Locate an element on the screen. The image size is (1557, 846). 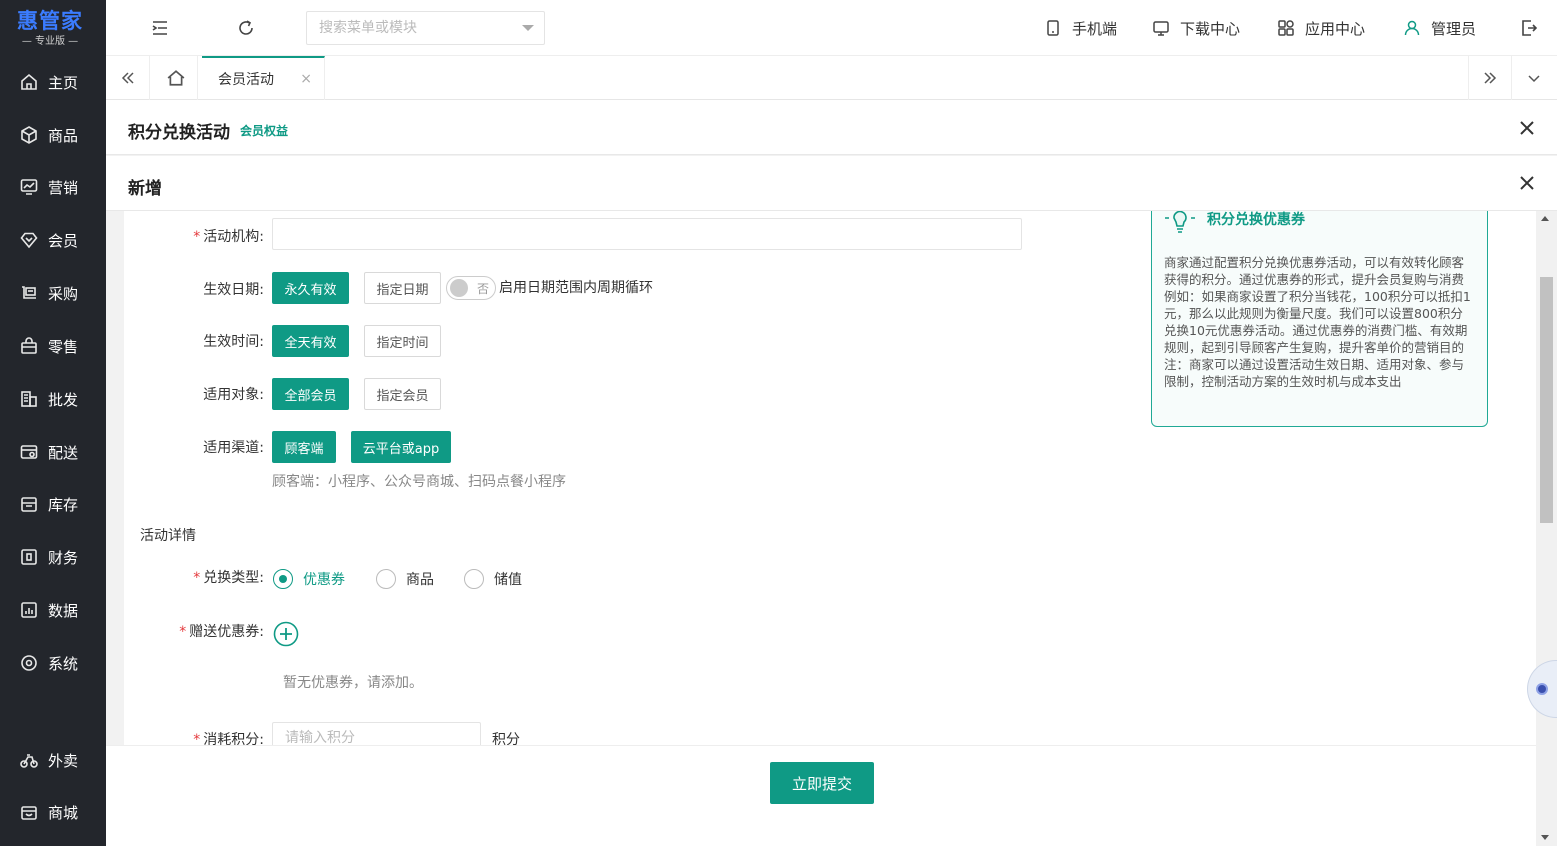
sidebar-item-system: 系统 is located at coordinates (53, 663).